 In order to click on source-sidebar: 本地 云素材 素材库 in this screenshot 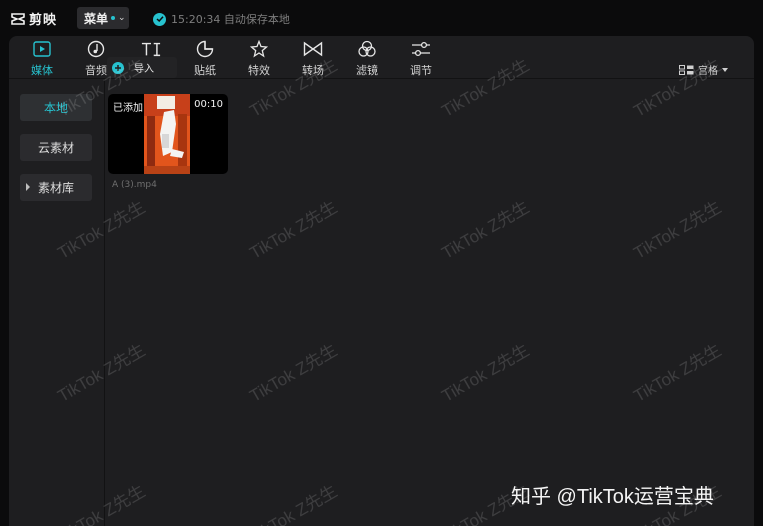, I will do `click(57, 302)`.